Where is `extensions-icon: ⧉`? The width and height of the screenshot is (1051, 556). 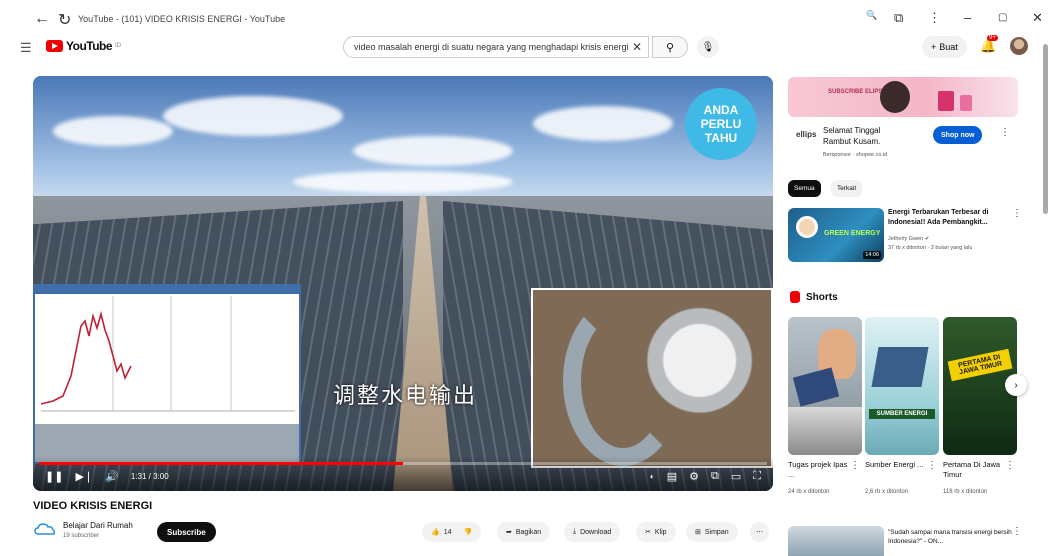
extensions-icon: ⧉ is located at coordinates (898, 18).